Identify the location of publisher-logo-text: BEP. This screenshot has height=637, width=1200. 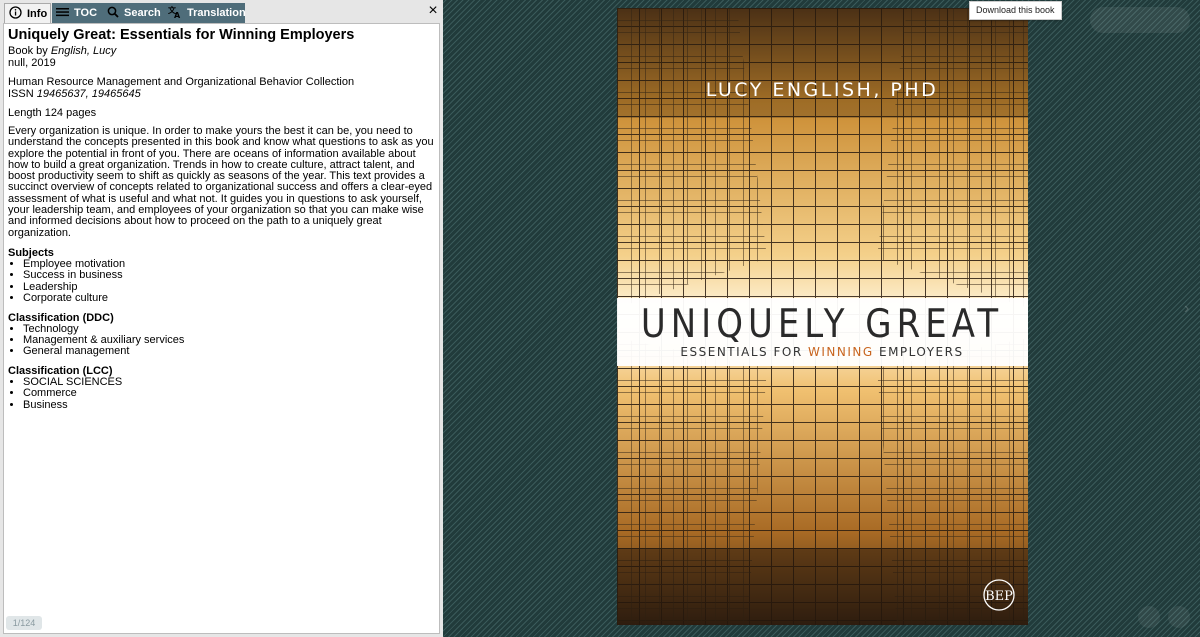
(999, 596).